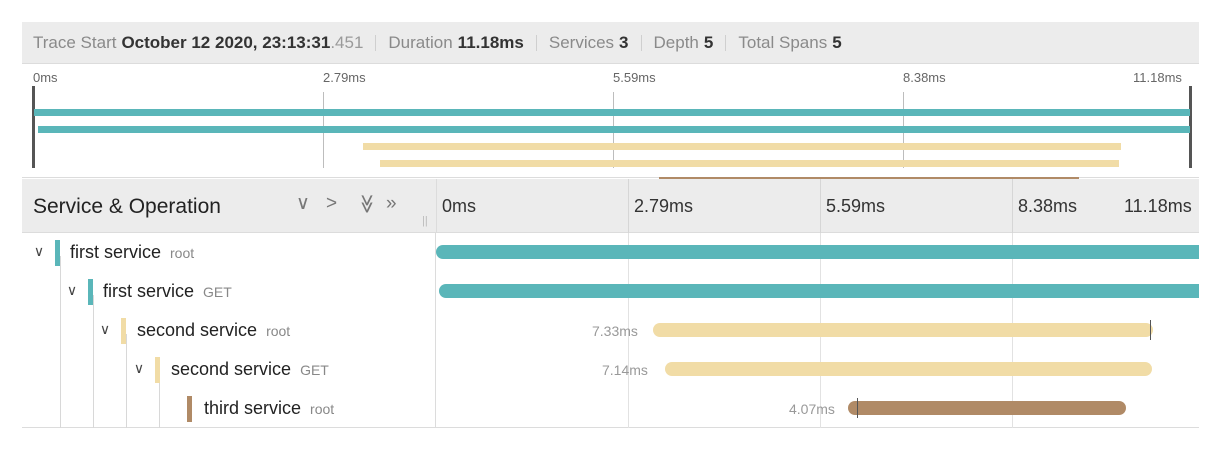 This screenshot has width=1221, height=450. I want to click on minimap-tick-label: 8.38ms, so click(924, 77).